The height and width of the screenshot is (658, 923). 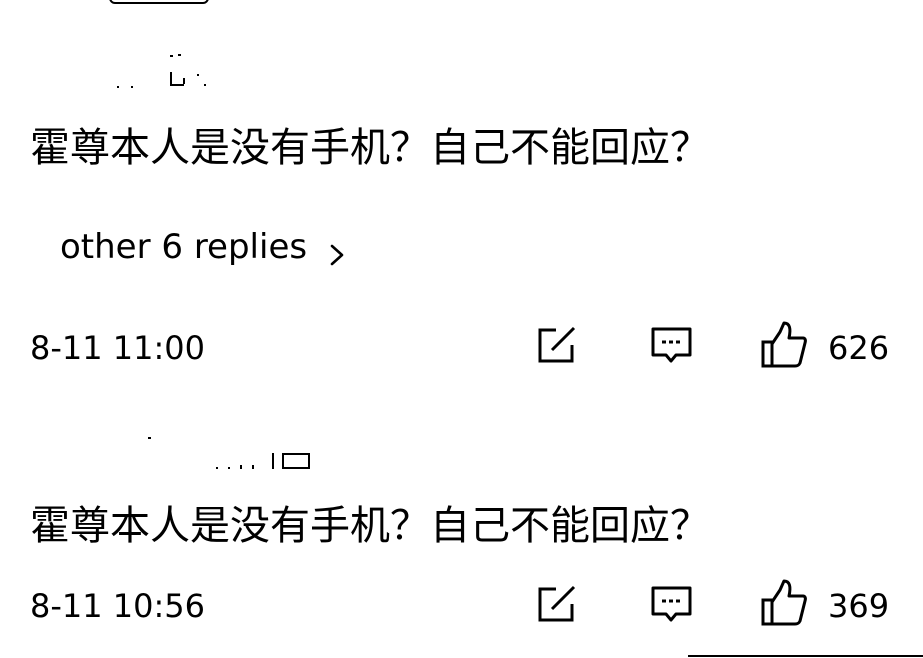 I want to click on previous-item-border, so click(x=159, y=2).